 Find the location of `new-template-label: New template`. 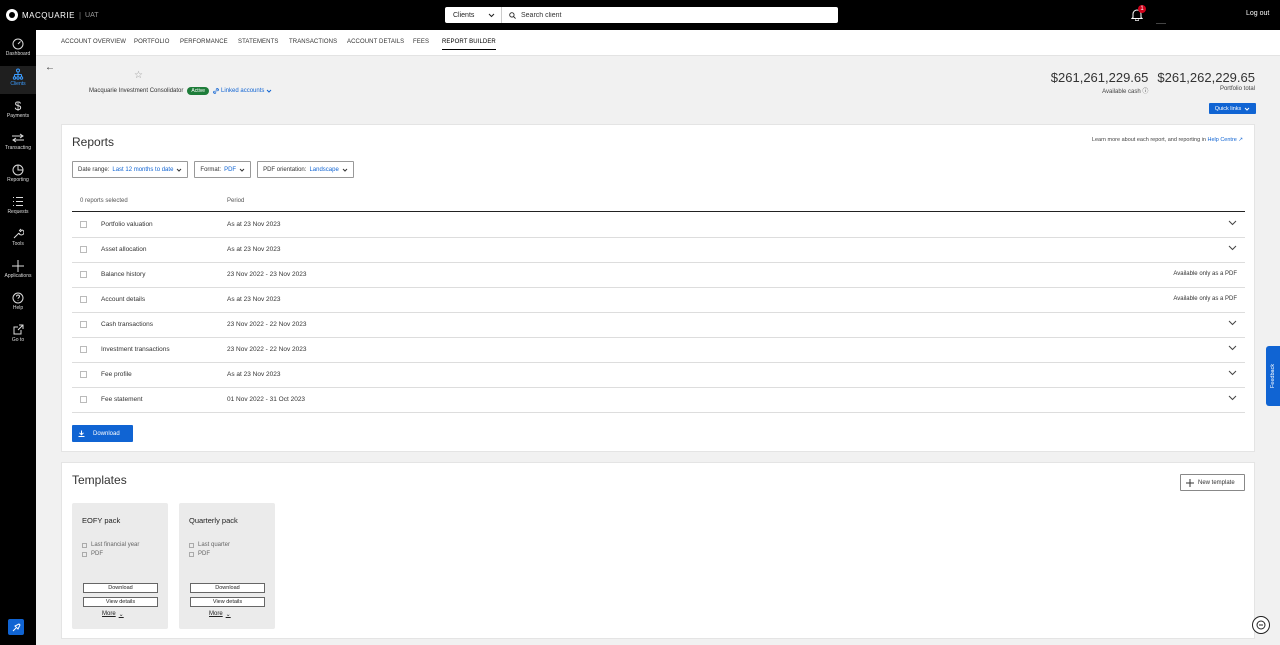

new-template-label: New template is located at coordinates (1216, 482).